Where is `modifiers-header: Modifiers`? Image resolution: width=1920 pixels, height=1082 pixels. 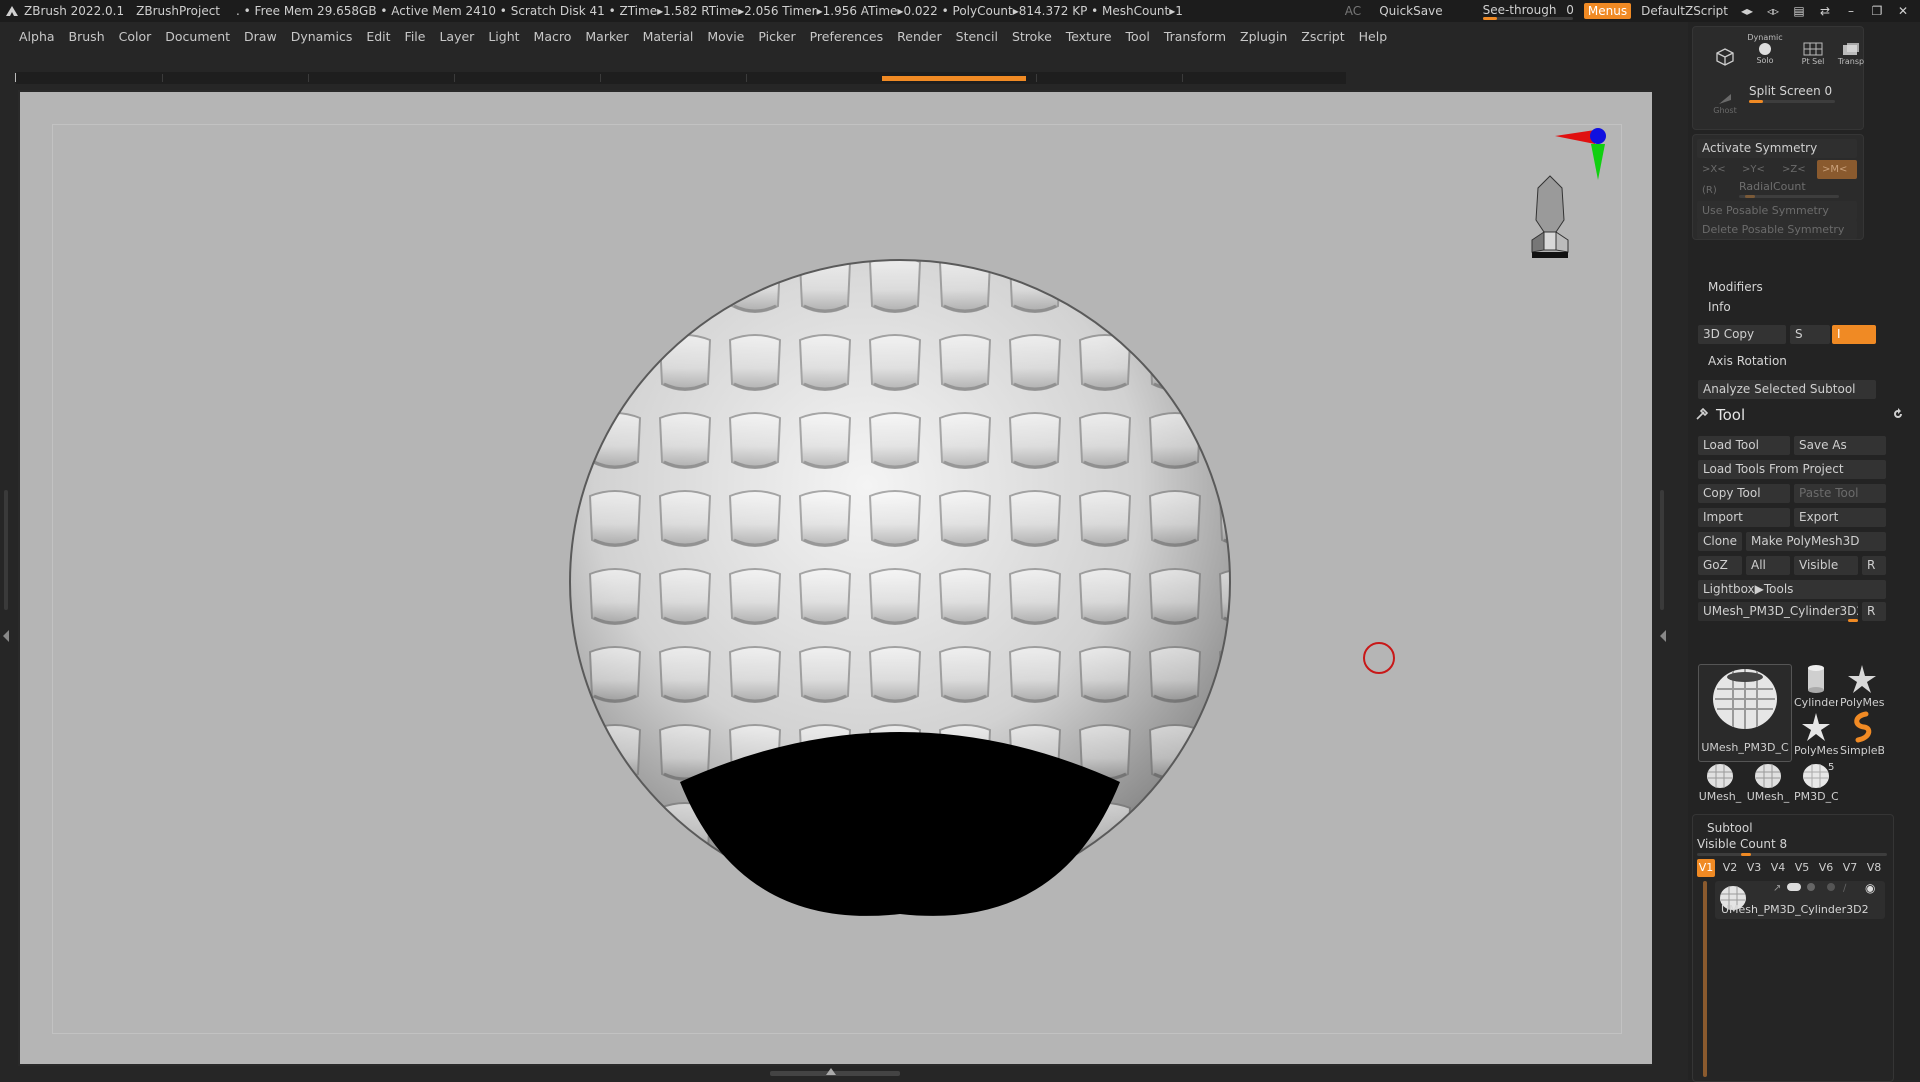
modifiers-header: Modifiers is located at coordinates (1735, 287).